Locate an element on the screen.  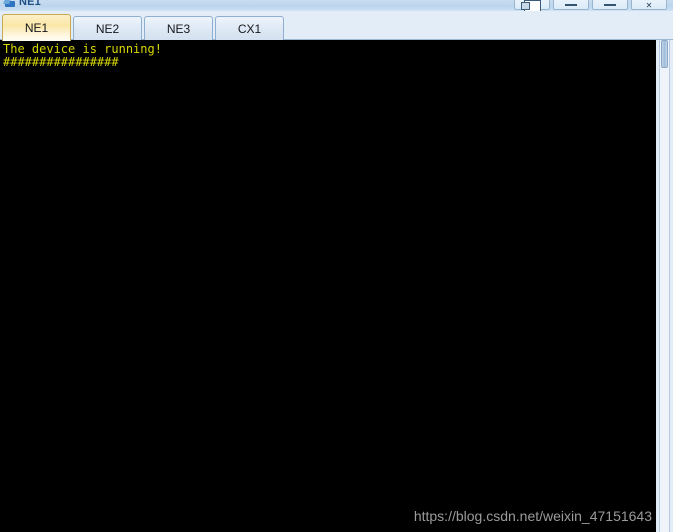
tab-ne2: NE2 is located at coordinates (107, 28).